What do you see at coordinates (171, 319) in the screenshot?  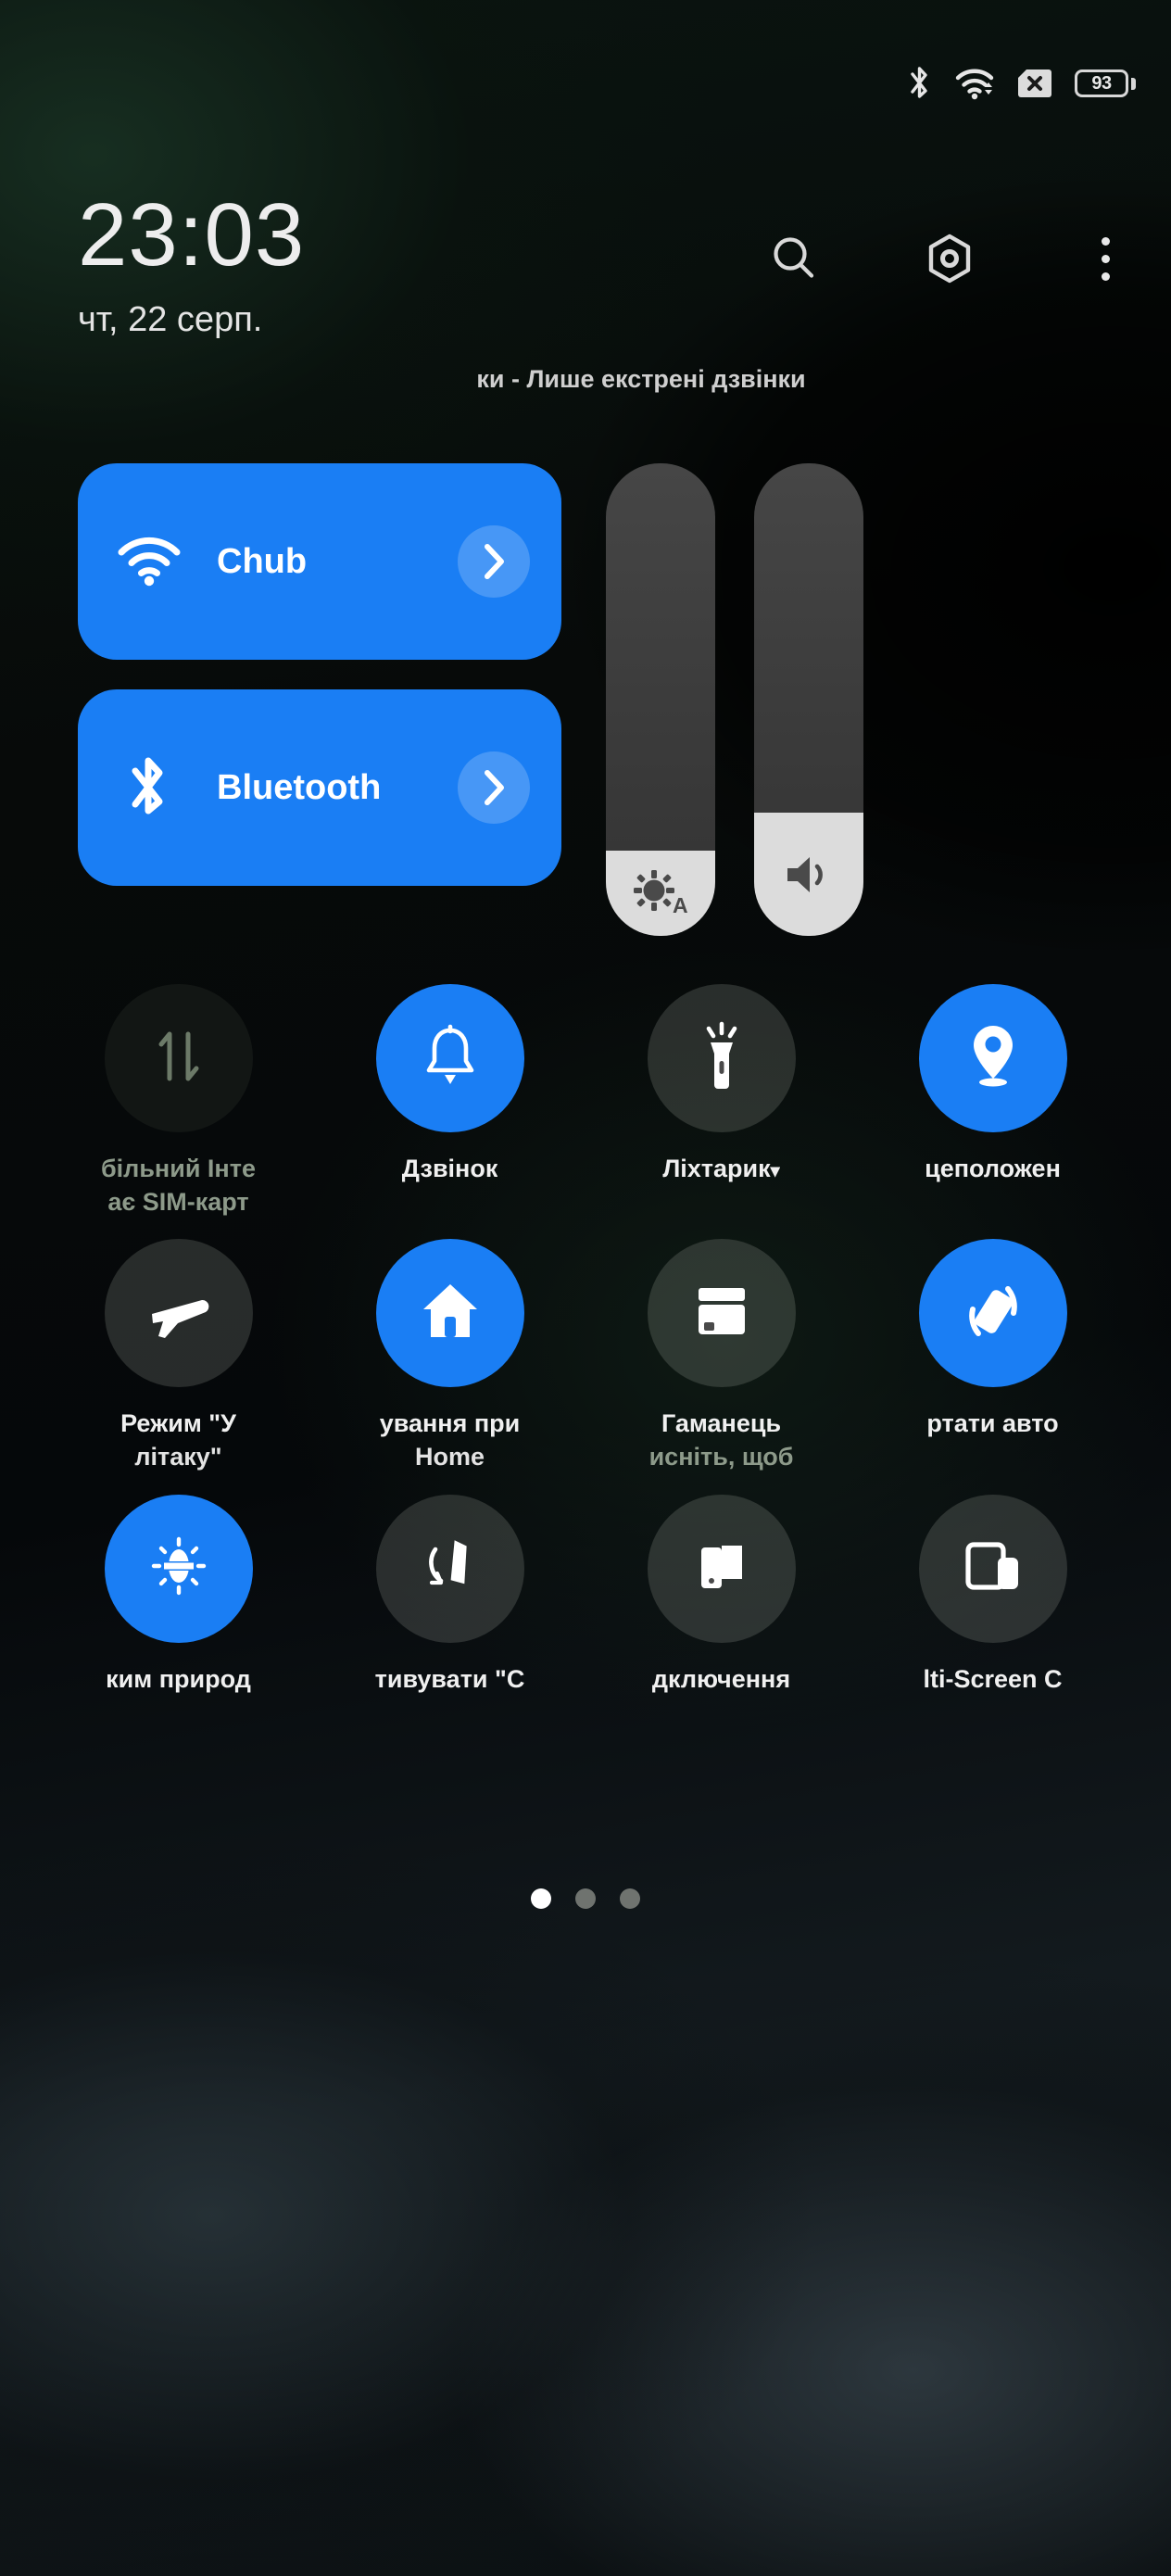 I see `clock-date: чт, 22 серп.` at bounding box center [171, 319].